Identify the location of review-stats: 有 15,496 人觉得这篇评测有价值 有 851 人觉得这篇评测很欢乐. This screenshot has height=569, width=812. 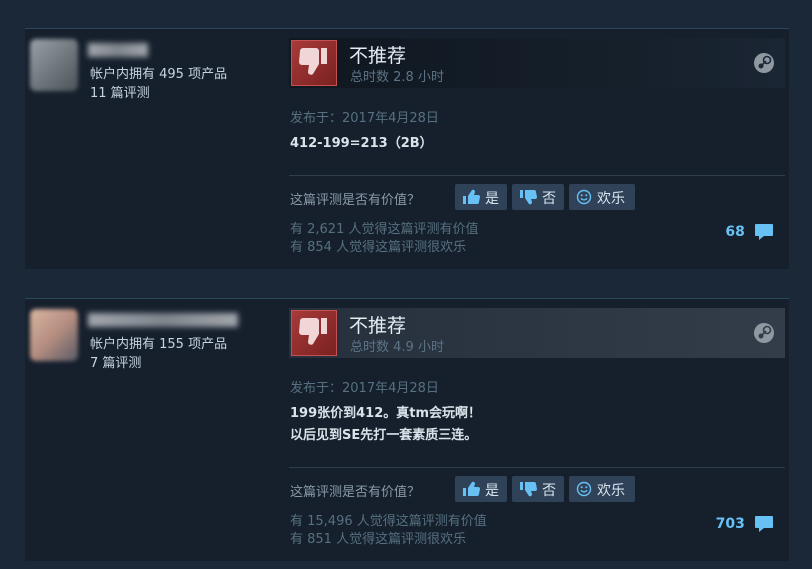
(388, 531).